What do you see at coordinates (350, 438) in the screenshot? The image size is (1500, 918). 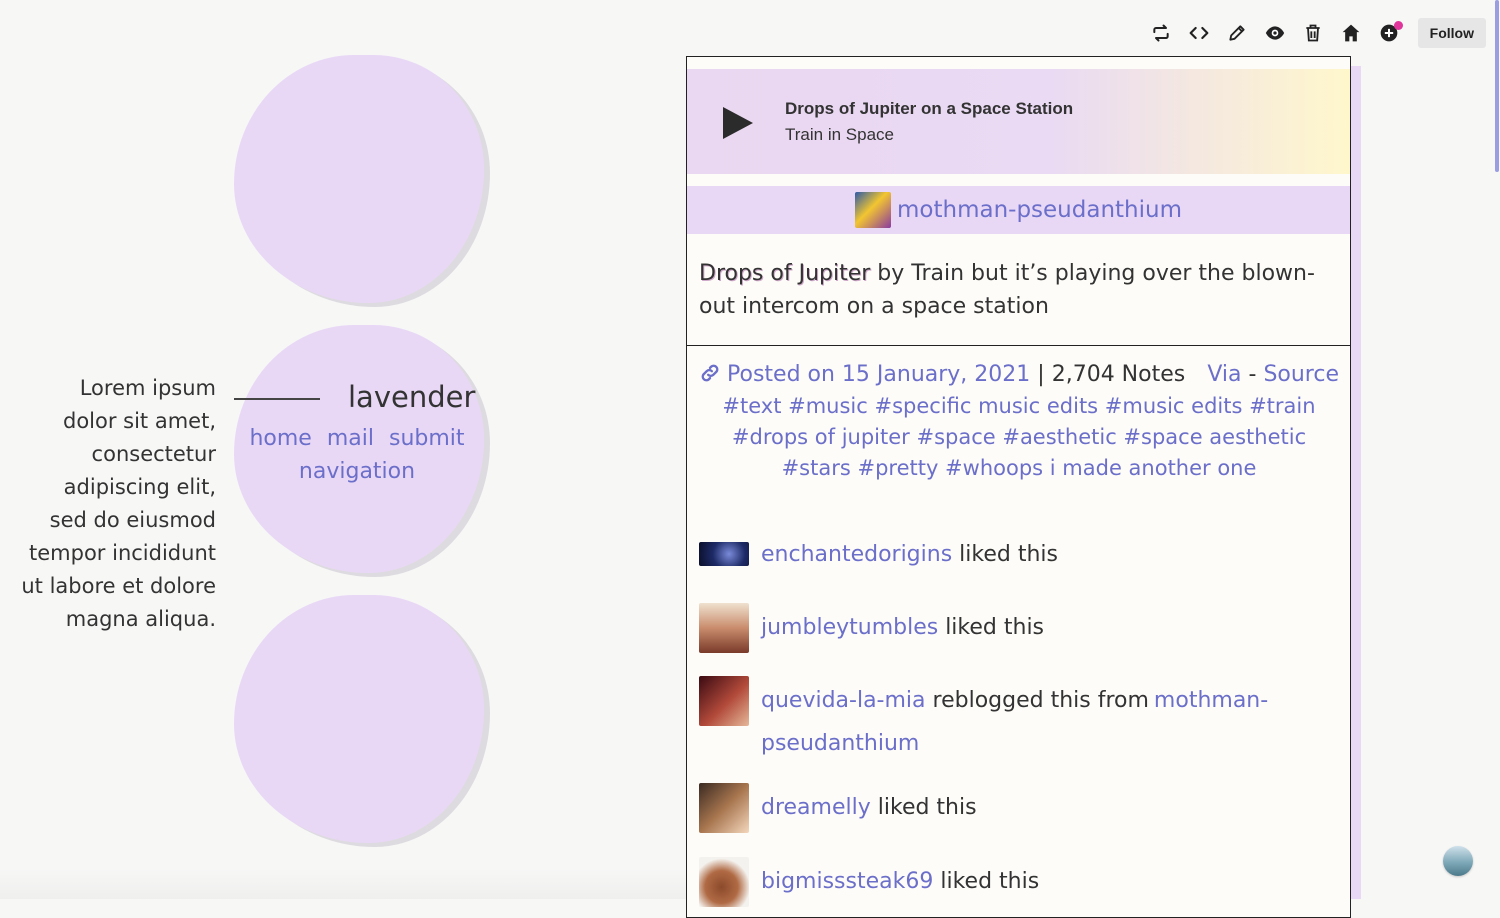 I see `nav-mail-link: mail` at bounding box center [350, 438].